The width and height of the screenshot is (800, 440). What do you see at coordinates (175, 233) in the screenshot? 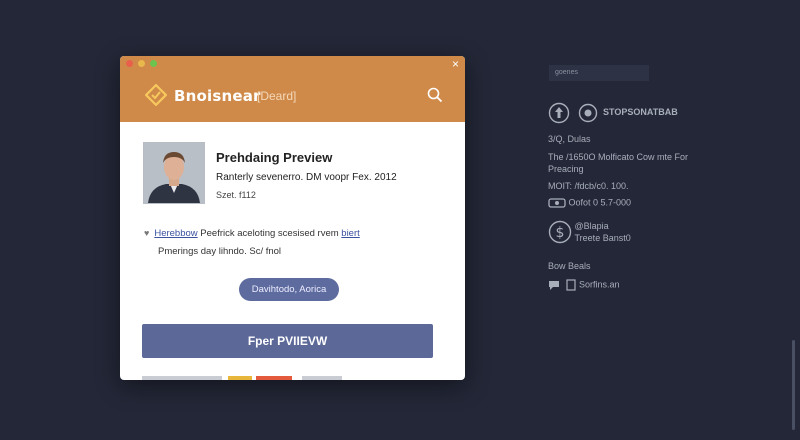
I see `description-link: Herebbow` at bounding box center [175, 233].